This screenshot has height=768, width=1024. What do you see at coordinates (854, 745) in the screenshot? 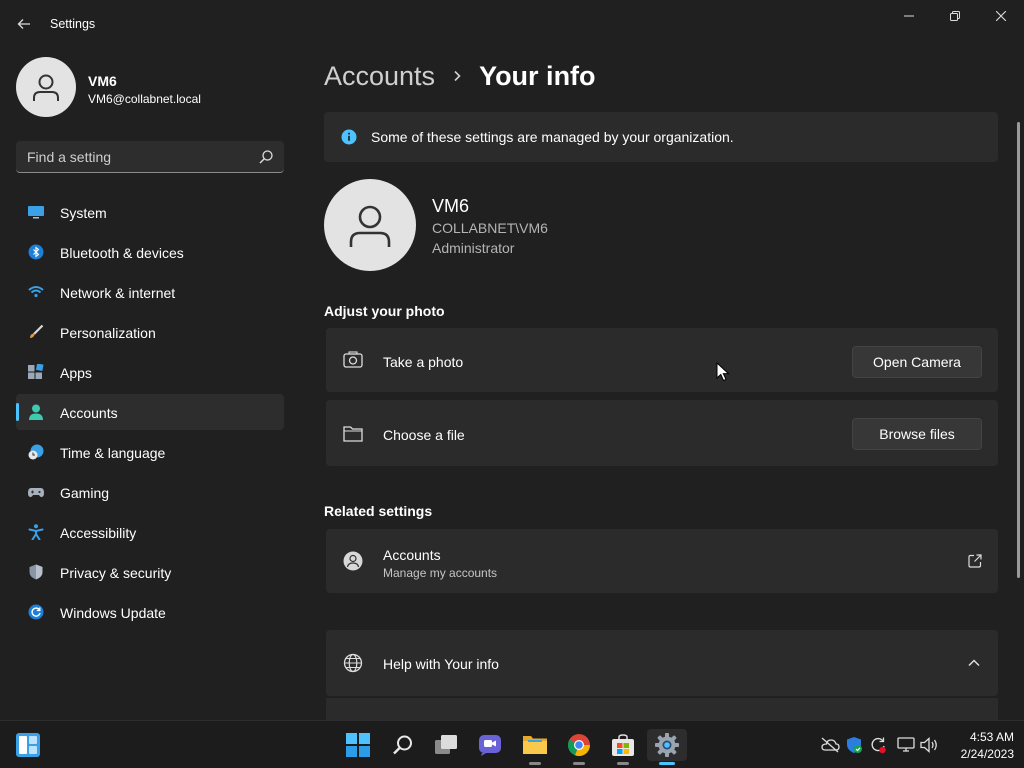
I see `security-icon` at bounding box center [854, 745].